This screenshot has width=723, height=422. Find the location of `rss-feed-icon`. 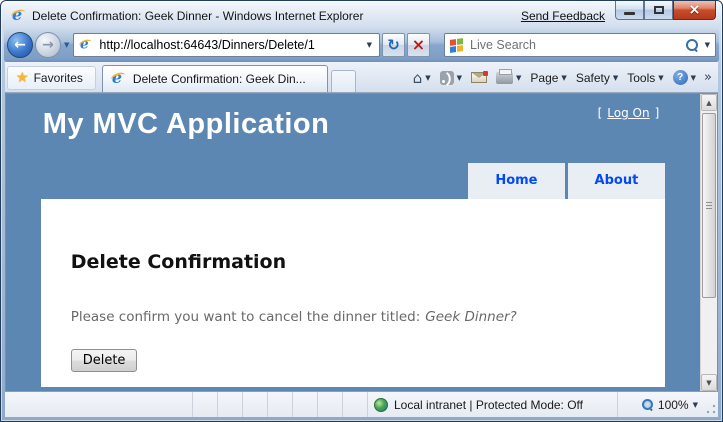

rss-feed-icon is located at coordinates (446, 77).